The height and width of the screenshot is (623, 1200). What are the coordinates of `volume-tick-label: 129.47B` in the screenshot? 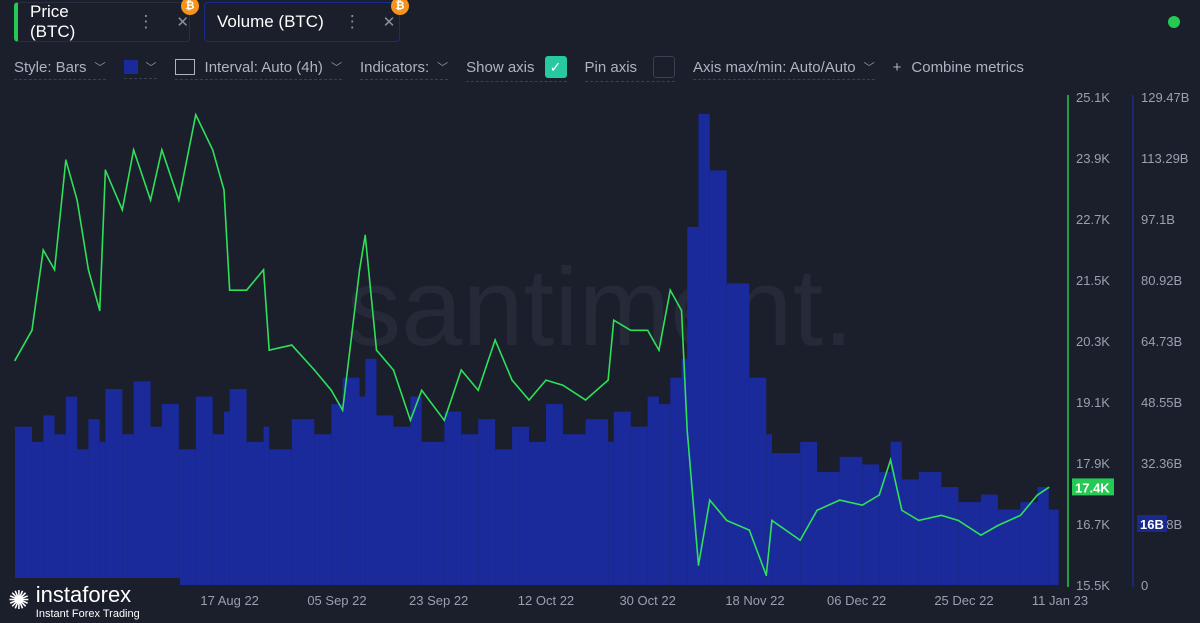 It's located at (1165, 97).